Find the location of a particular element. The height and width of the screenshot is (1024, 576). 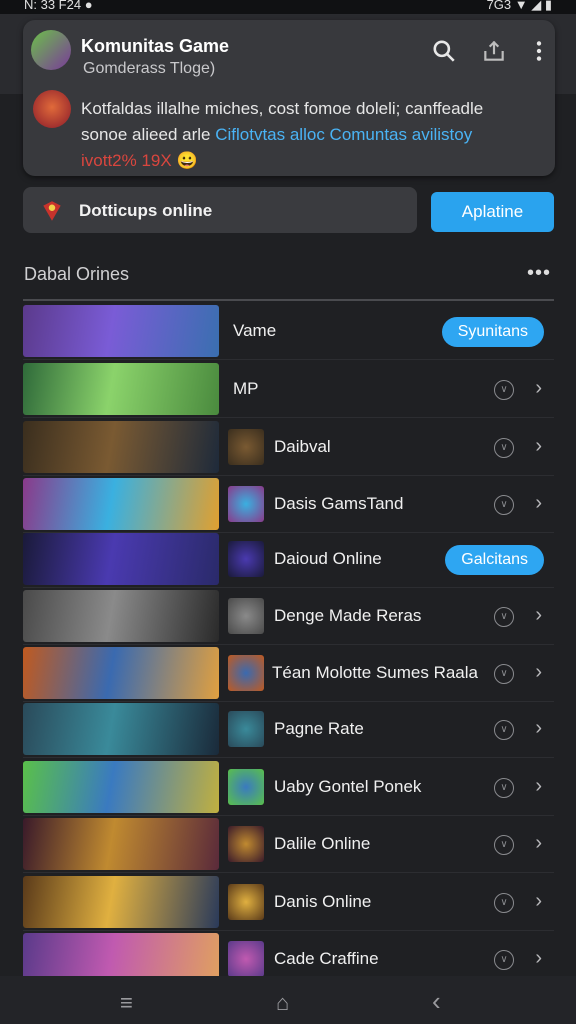

game-row: Daibval ∨ › is located at coordinates (288, 447).